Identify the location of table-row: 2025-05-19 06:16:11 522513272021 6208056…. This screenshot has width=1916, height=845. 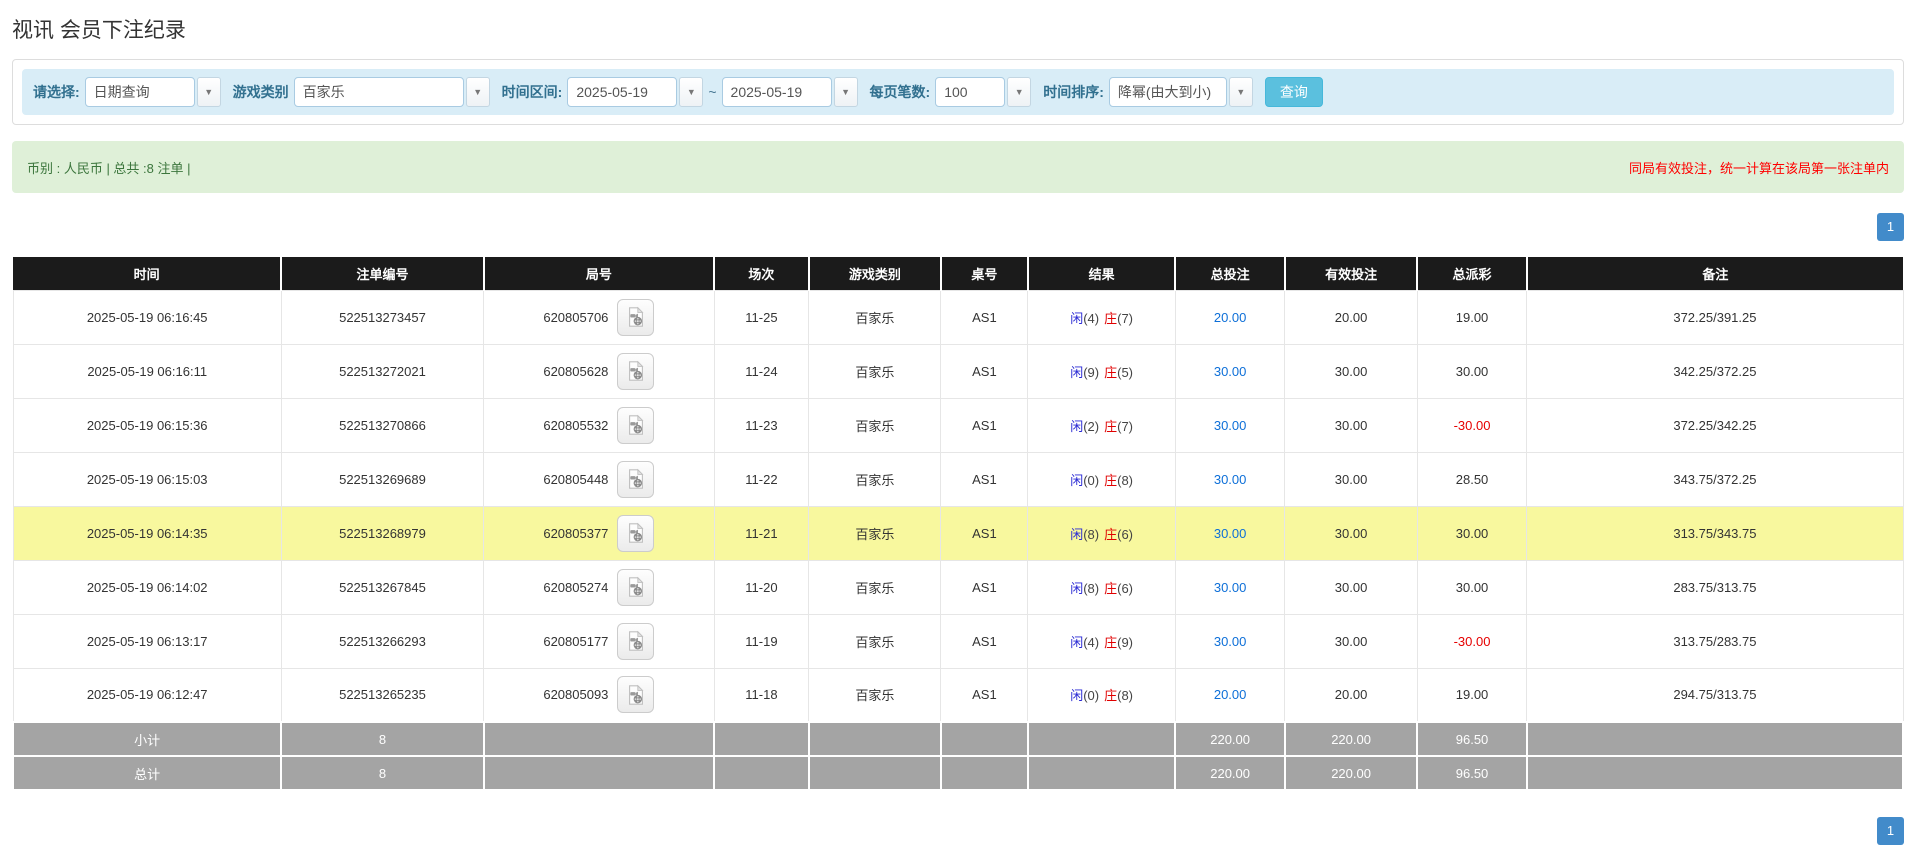
(958, 371).